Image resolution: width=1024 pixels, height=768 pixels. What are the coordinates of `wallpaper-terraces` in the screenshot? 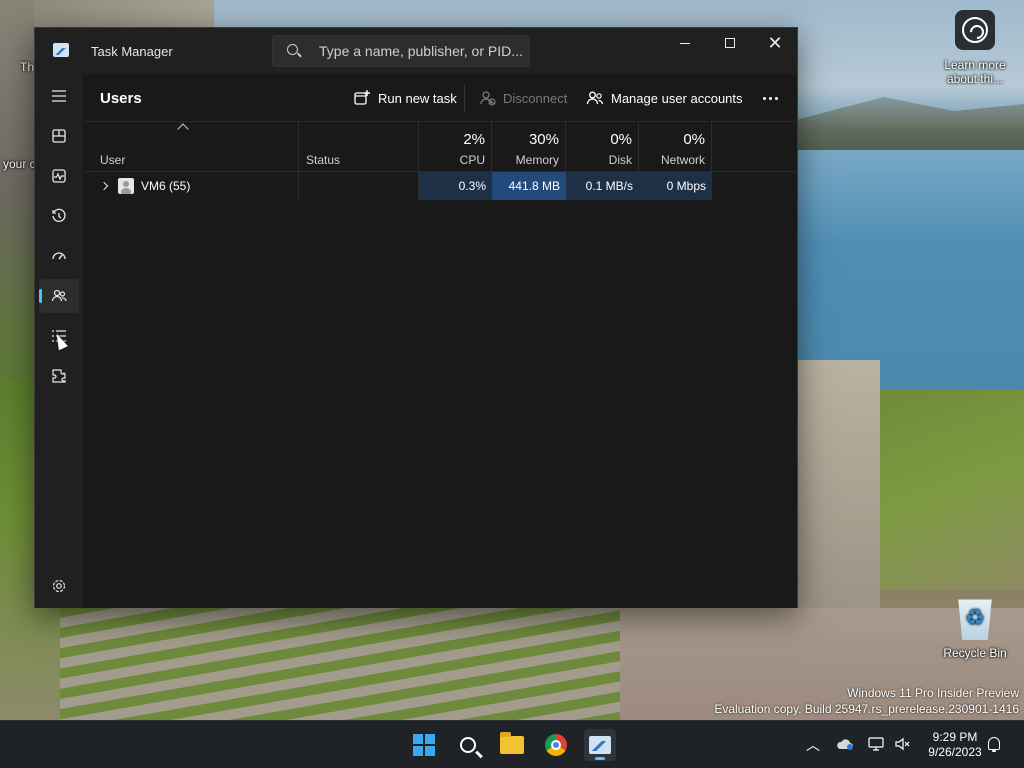 It's located at (310, 664).